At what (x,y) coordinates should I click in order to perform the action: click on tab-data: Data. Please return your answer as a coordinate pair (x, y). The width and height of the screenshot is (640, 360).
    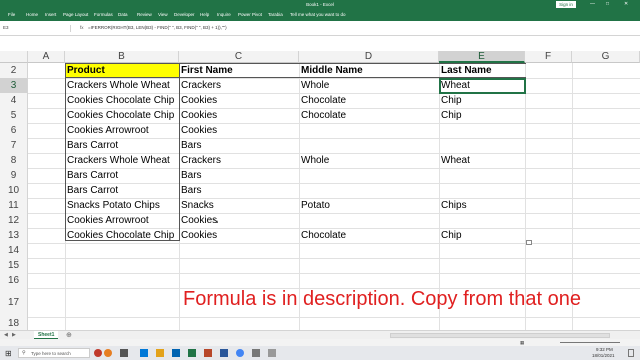
    Looking at the image, I should click on (123, 14).